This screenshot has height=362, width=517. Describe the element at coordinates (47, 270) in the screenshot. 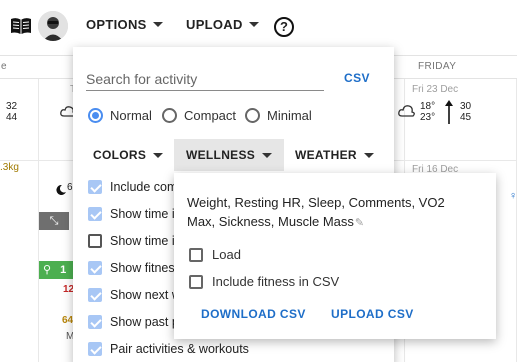

I see `bike-icon: ⚲` at that location.